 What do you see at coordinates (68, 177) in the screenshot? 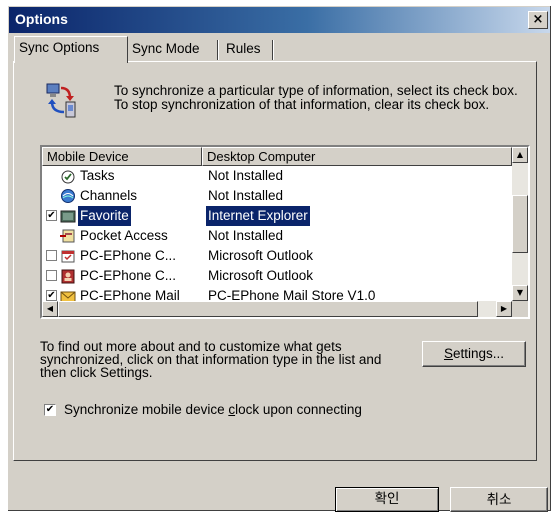
I see `tasks-icon` at bounding box center [68, 177].